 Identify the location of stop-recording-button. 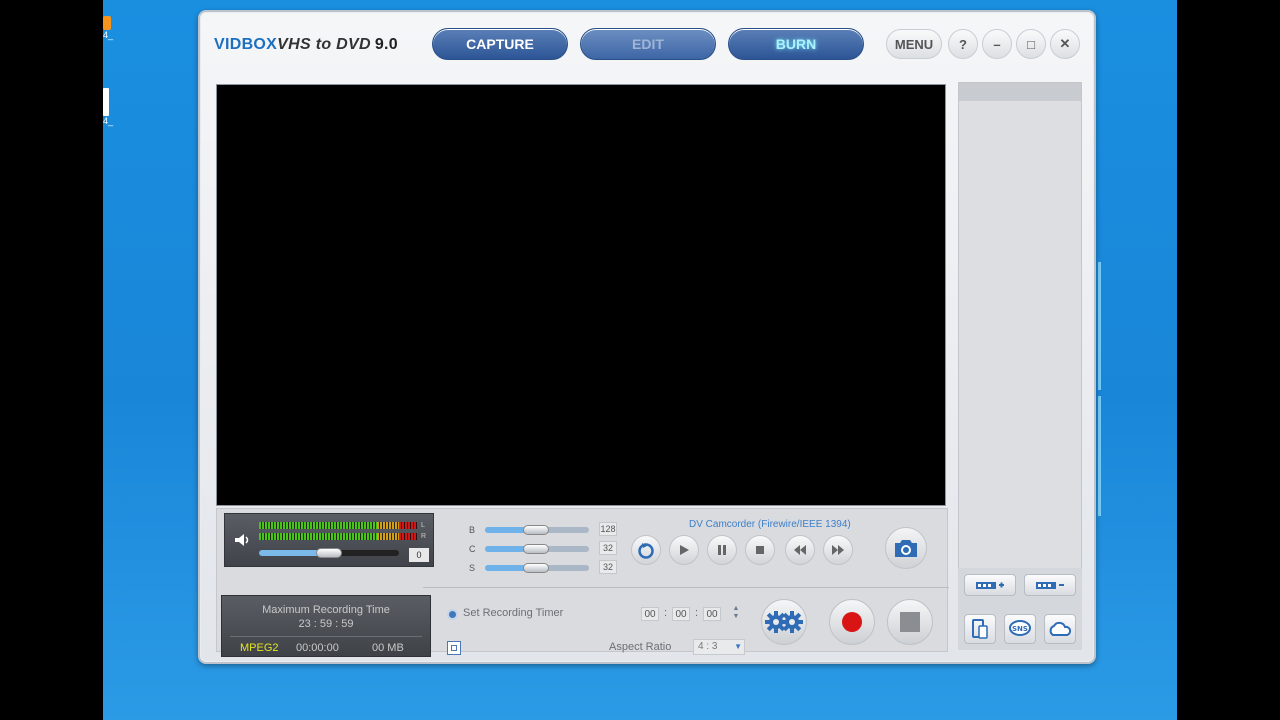
(910, 622).